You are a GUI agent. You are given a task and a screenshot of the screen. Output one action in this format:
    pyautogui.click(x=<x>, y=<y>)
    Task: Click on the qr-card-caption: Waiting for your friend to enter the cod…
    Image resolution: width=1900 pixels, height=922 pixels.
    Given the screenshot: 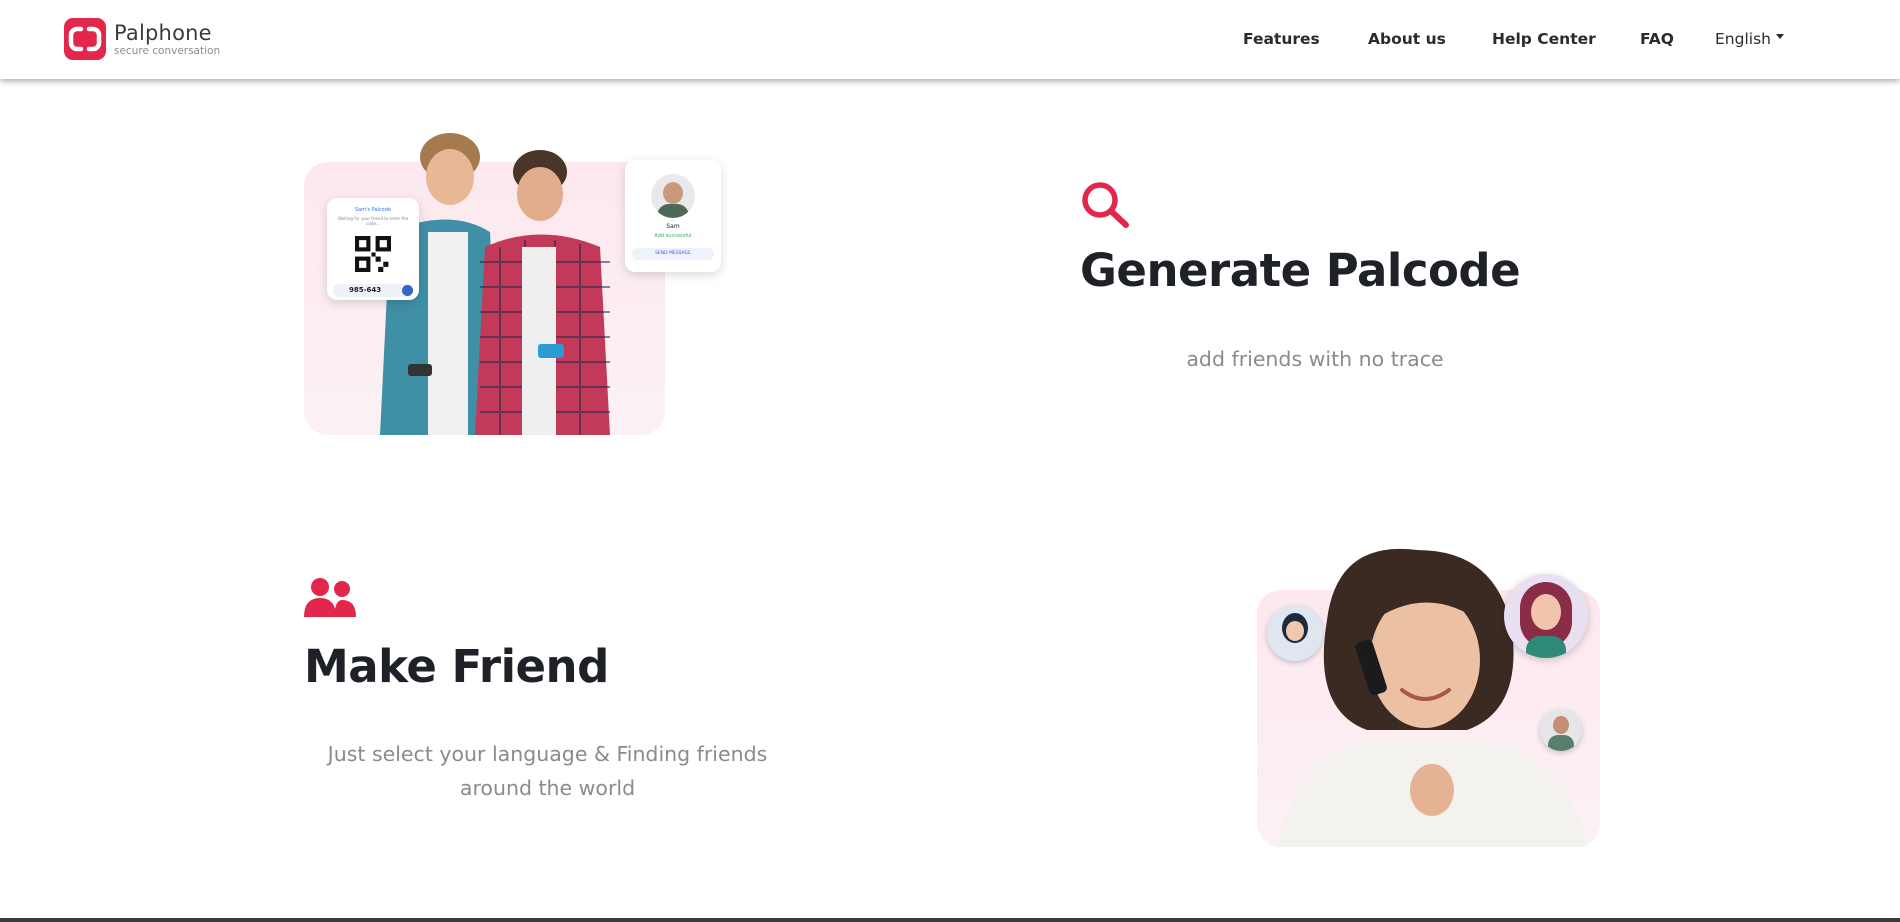 What is the action you would take?
    pyautogui.click(x=373, y=221)
    